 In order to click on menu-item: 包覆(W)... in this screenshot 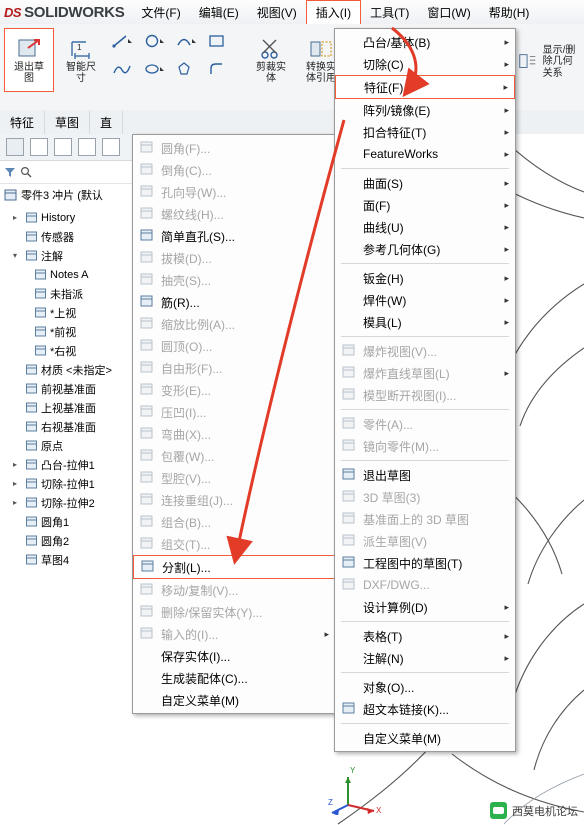, I will do `click(234, 456)`.